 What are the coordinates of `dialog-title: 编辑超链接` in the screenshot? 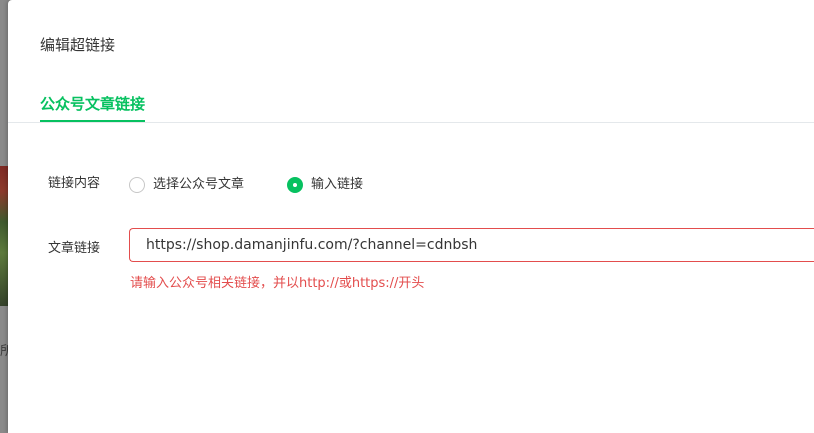 It's located at (78, 45).